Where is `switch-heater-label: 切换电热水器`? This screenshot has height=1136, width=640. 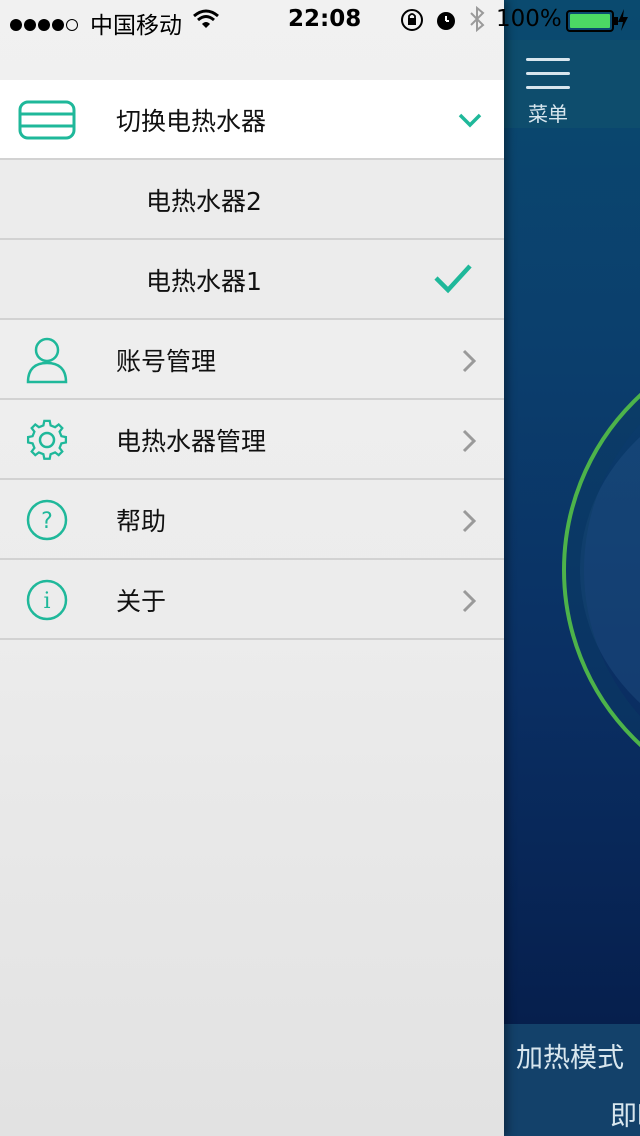 switch-heater-label: 切换电热水器 is located at coordinates (191, 121).